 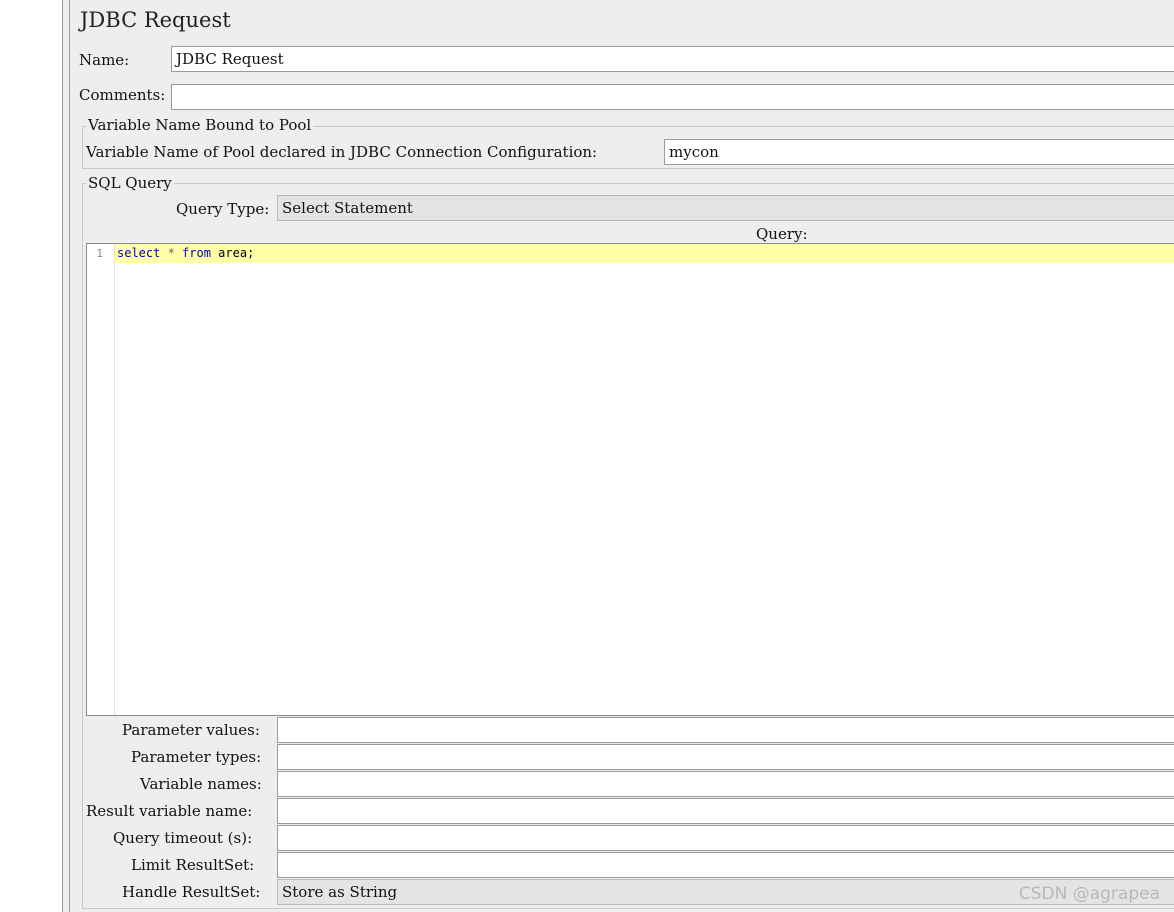 What do you see at coordinates (232, 253) in the screenshot?
I see `sql-identifier: area;` at bounding box center [232, 253].